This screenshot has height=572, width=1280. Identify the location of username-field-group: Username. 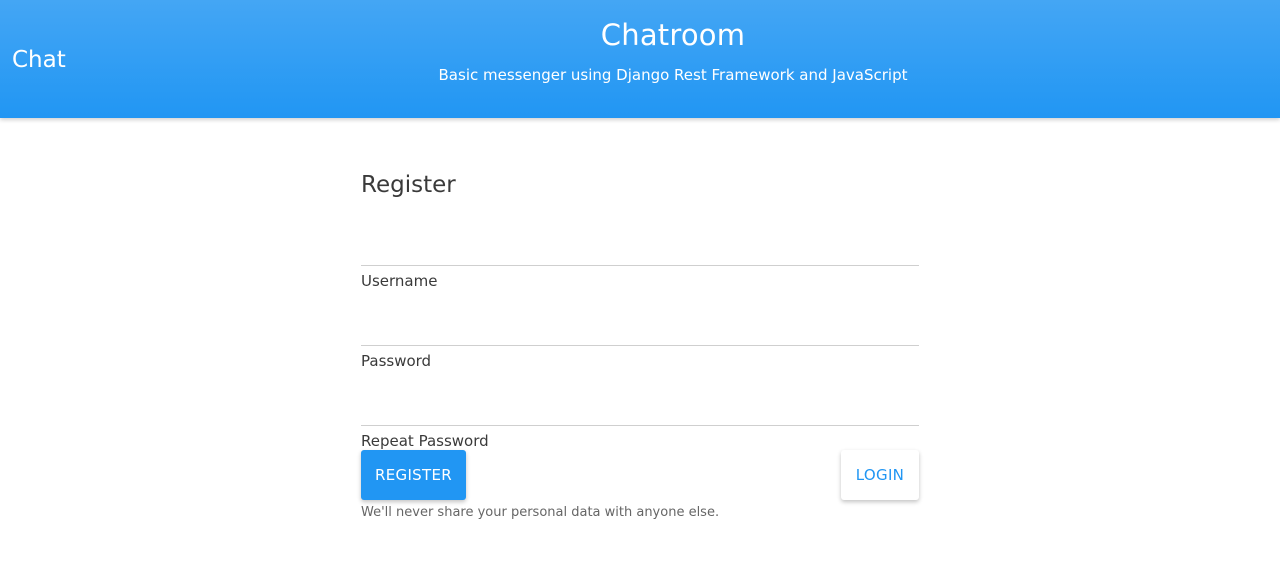
(640, 264).